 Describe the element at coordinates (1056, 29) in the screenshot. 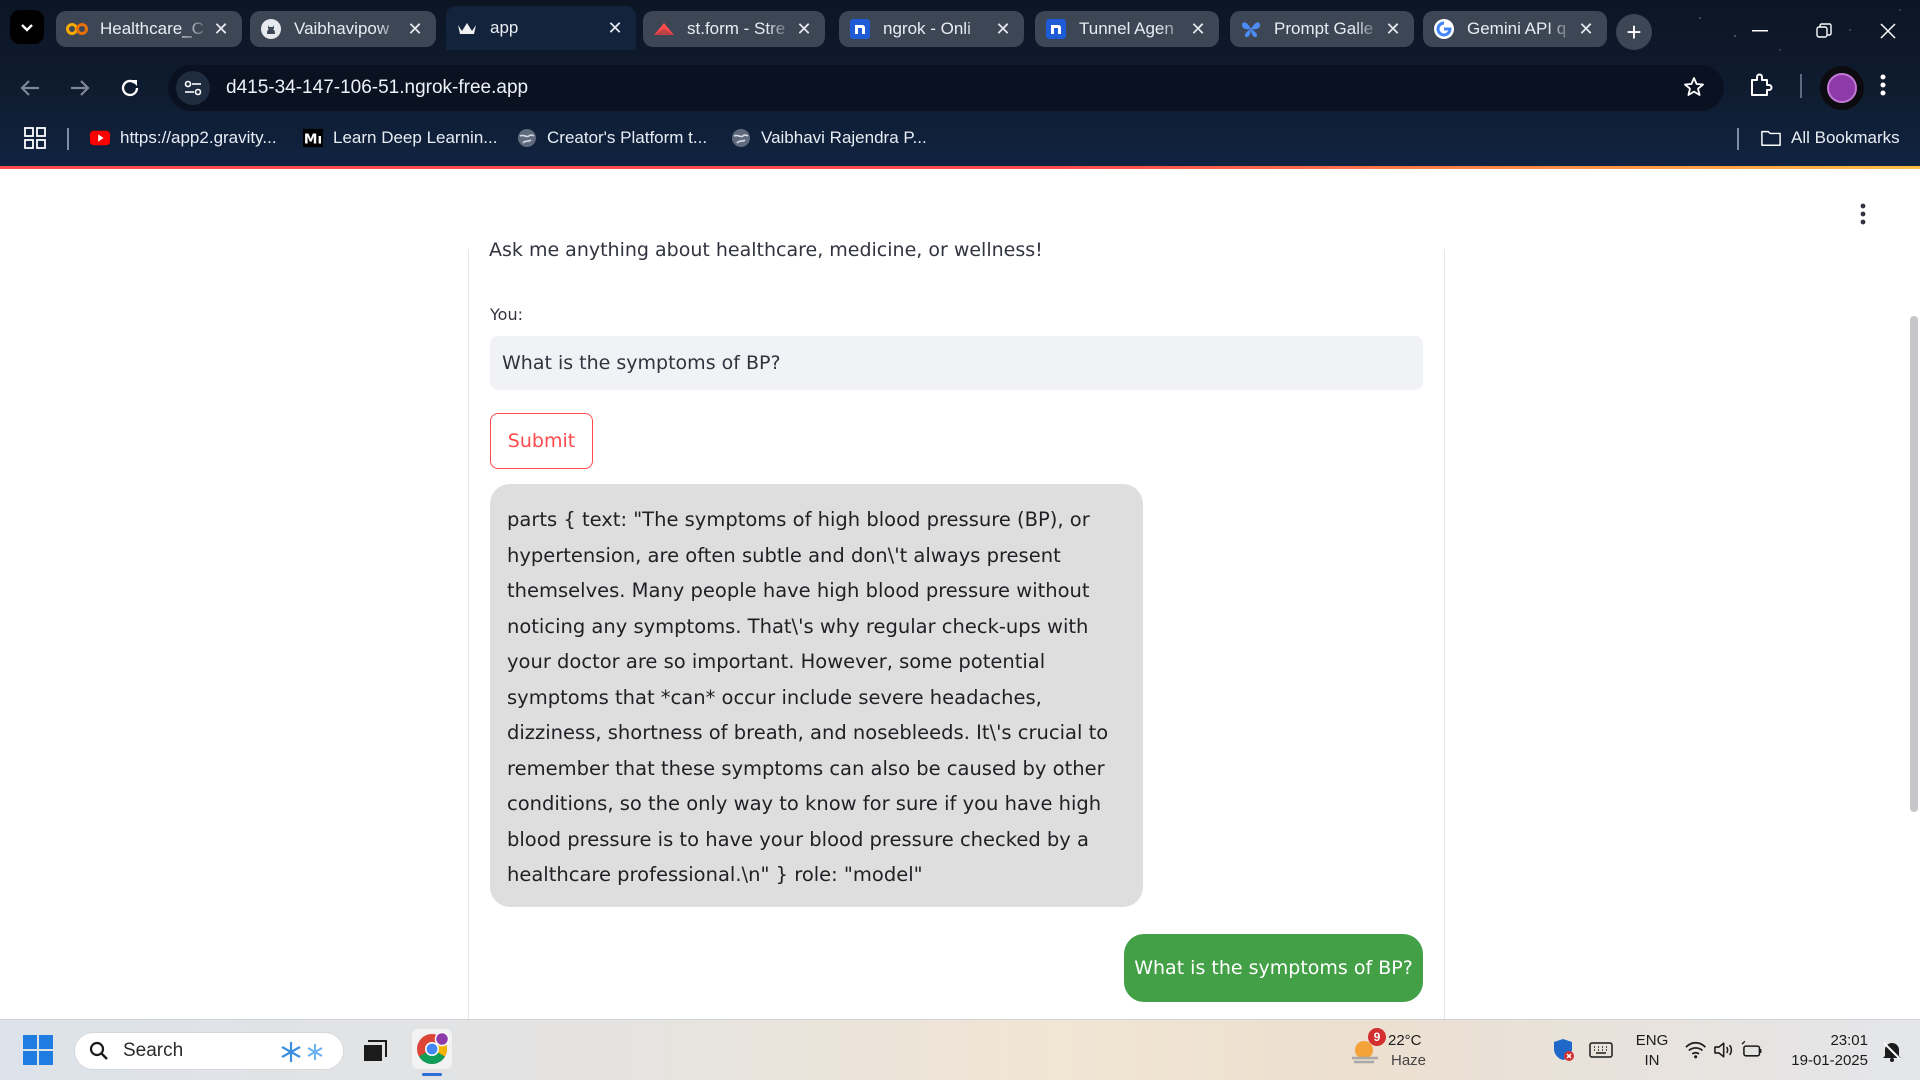

I see `ngrok-icon` at that location.